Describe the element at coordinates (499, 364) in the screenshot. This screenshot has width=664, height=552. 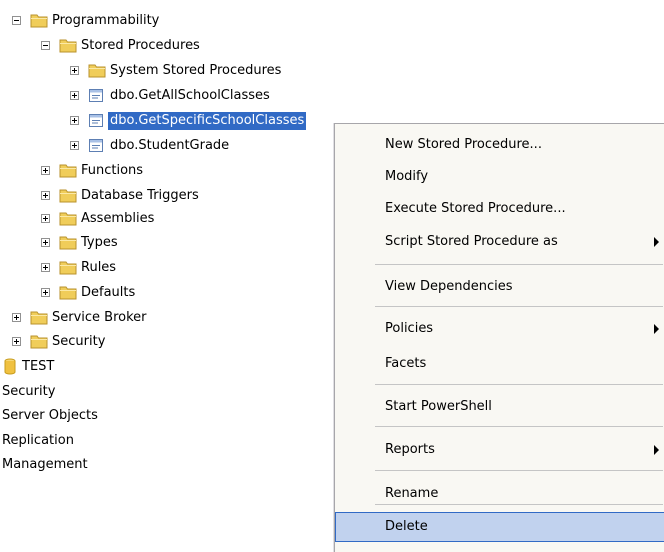
I see `menu-item-facets: Facets` at that location.